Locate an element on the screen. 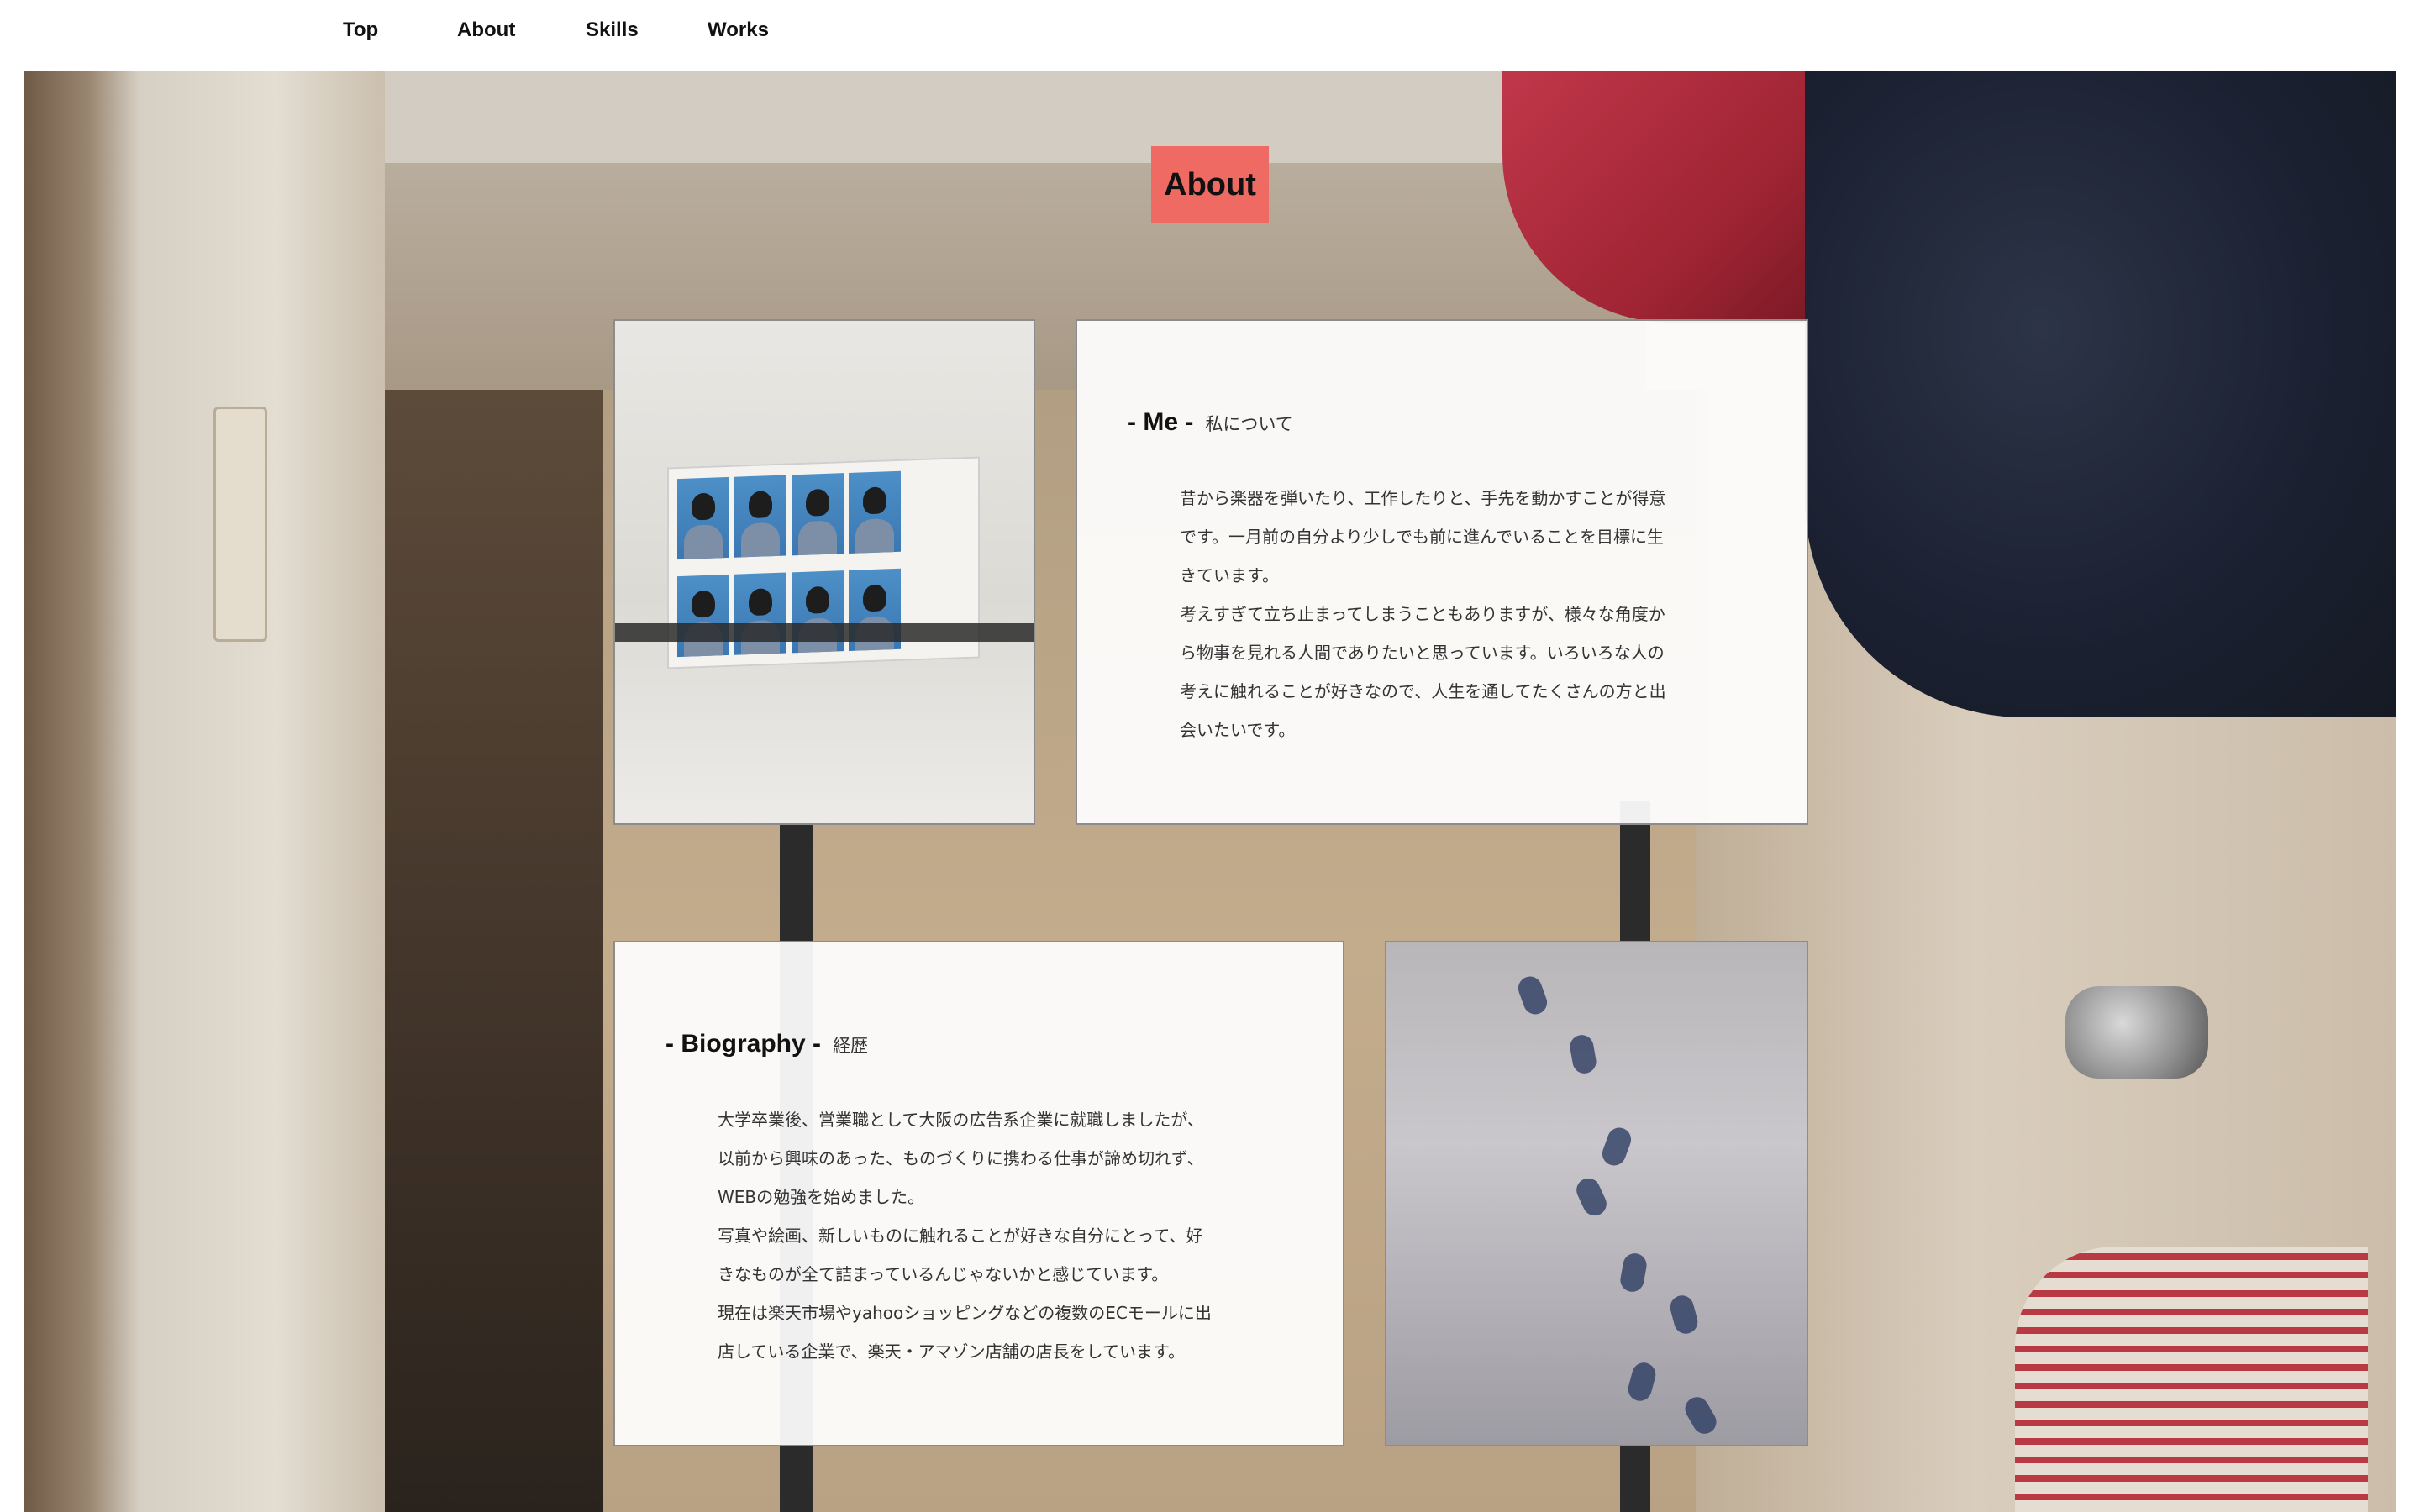 Image resolution: width=2420 pixels, height=1512 pixels. section-title-about: About is located at coordinates (1210, 184).